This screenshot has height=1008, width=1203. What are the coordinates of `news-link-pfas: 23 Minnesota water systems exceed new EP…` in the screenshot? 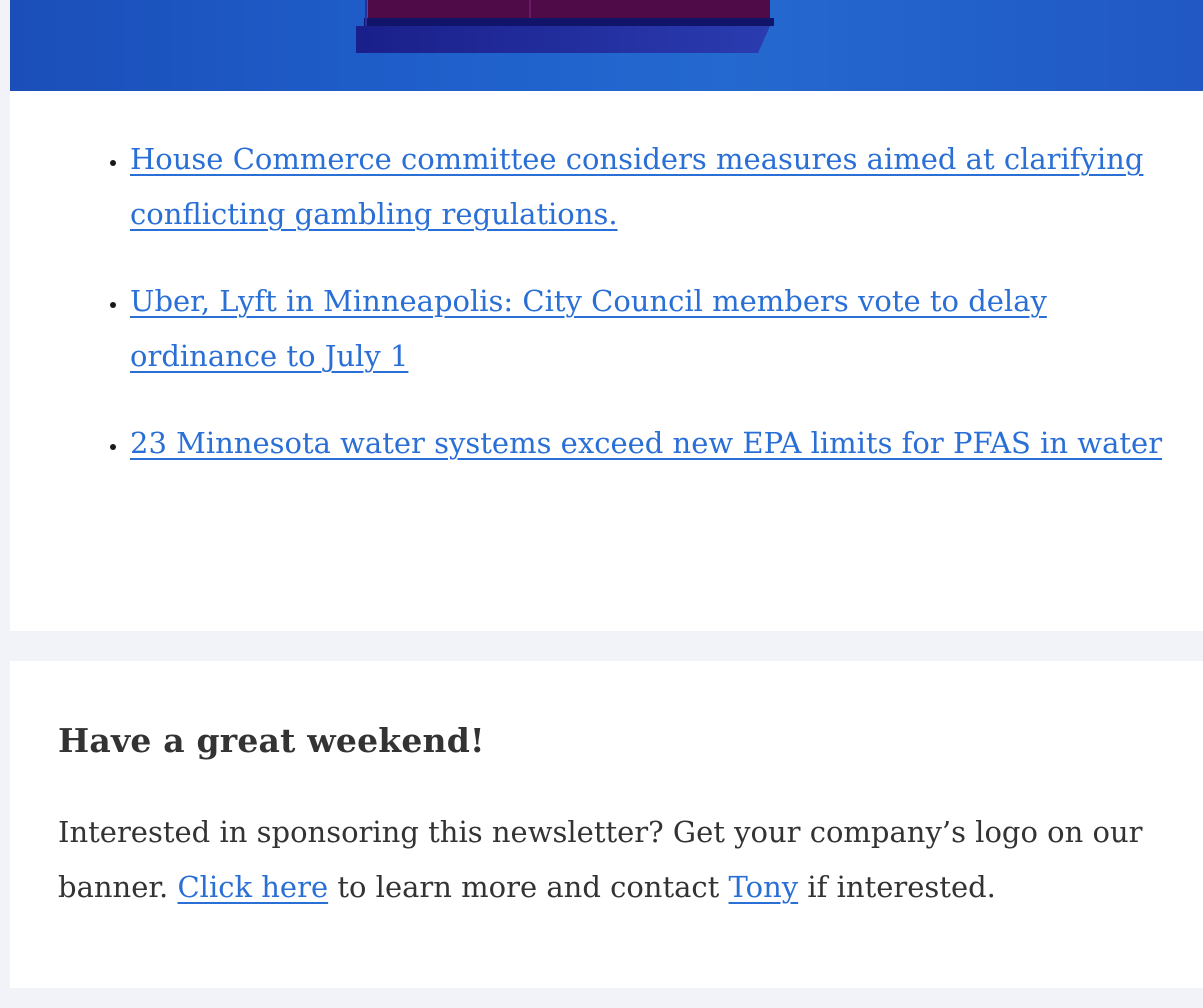 It's located at (646, 443).